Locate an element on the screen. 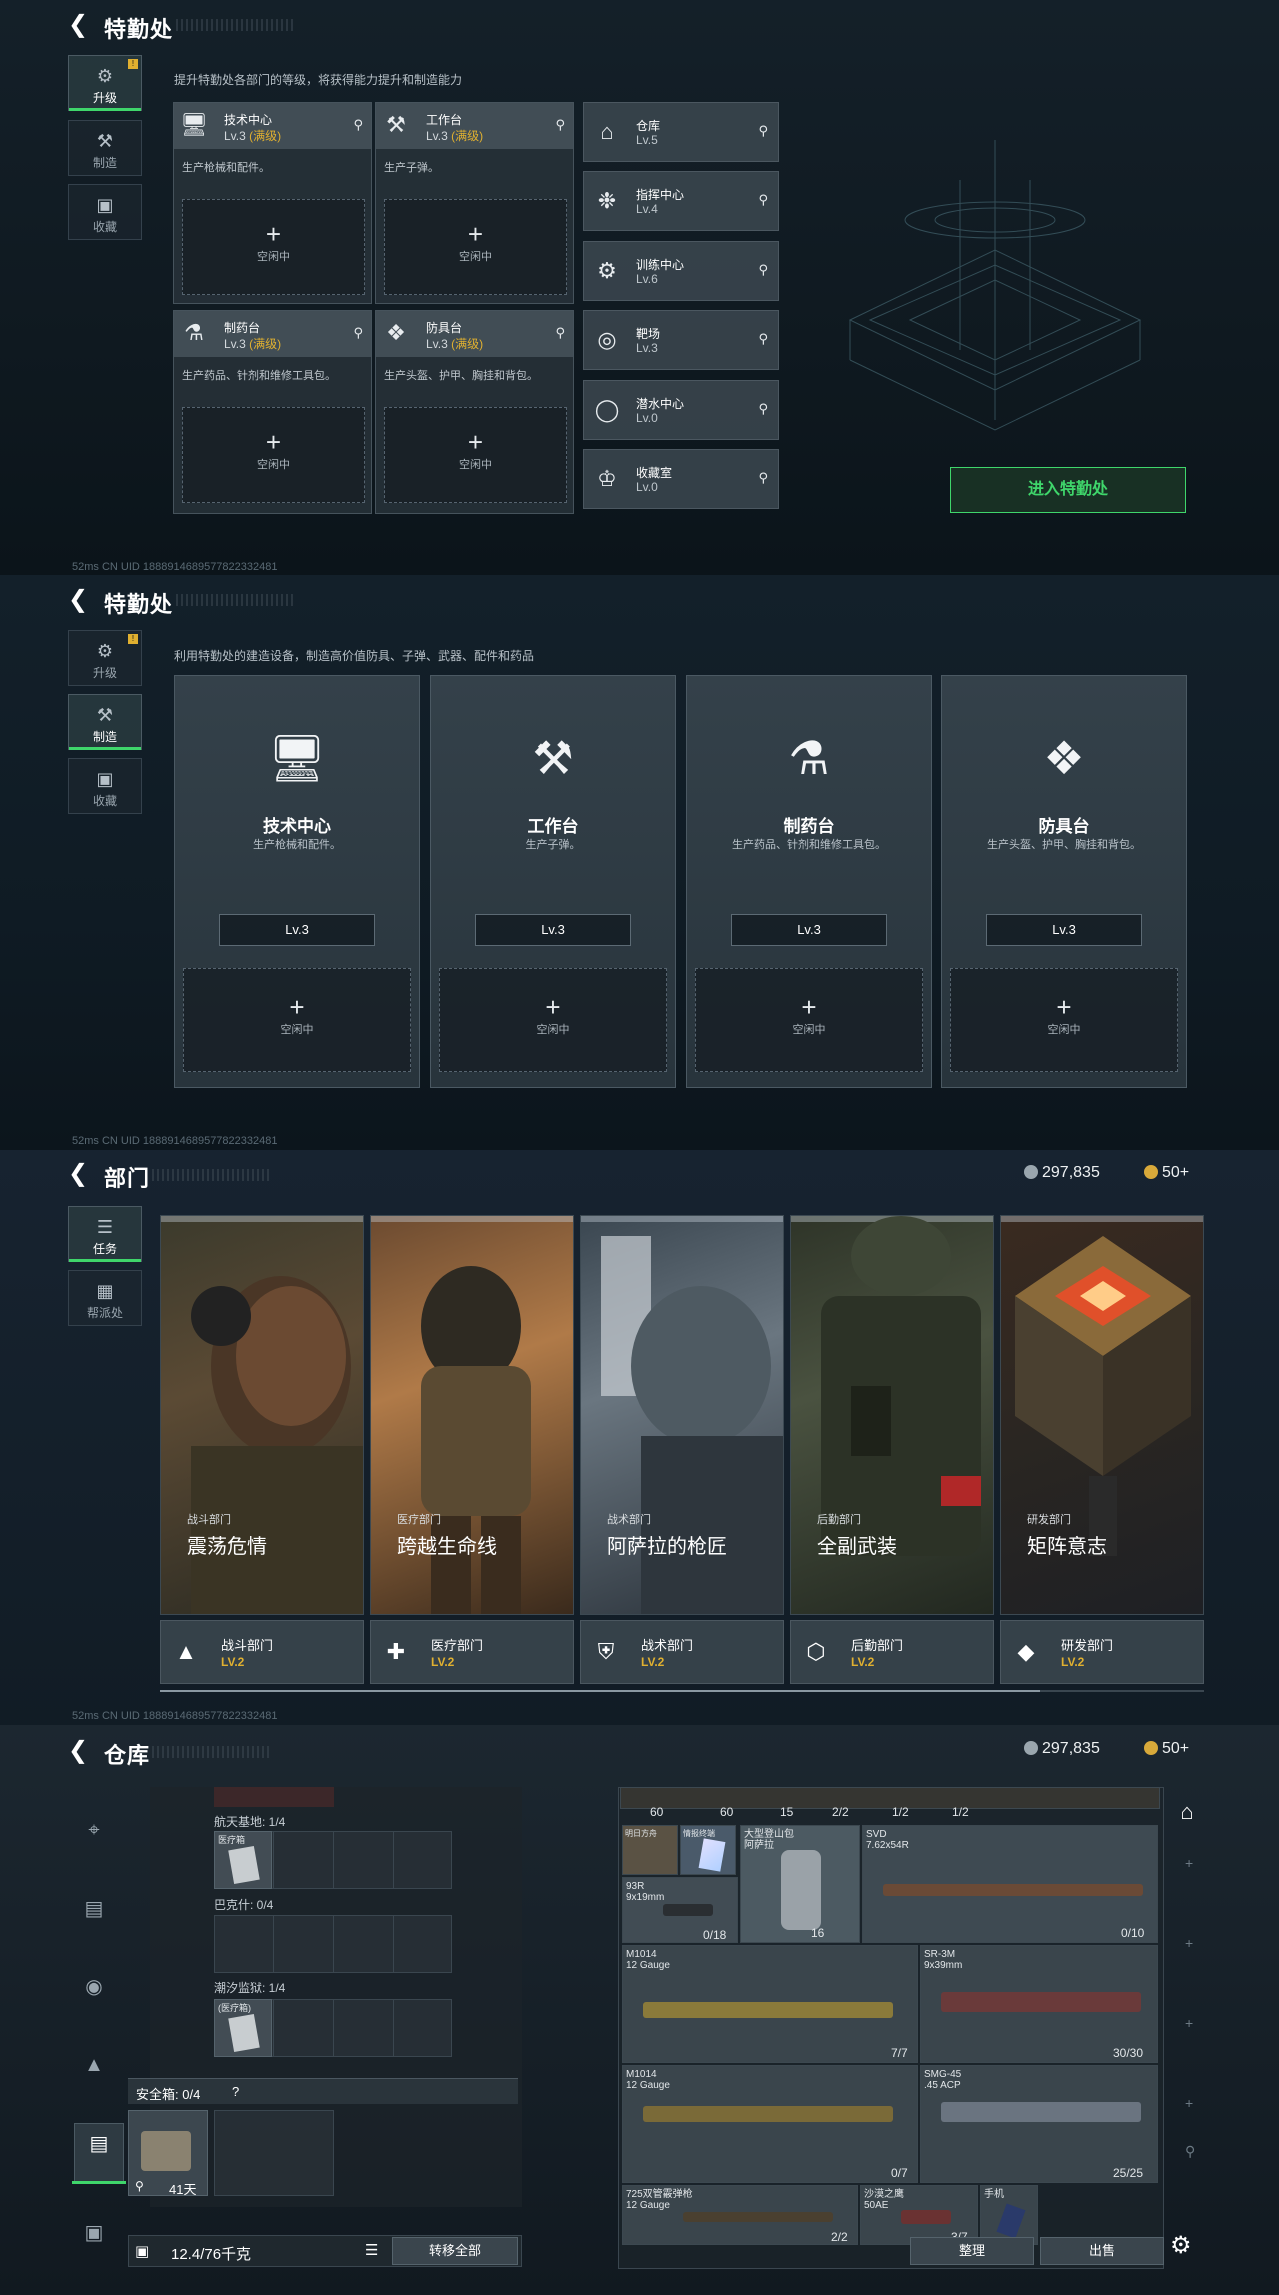  department-card-tactical: 战术部门 阿萨拉的枪匠 is located at coordinates (682, 1415).